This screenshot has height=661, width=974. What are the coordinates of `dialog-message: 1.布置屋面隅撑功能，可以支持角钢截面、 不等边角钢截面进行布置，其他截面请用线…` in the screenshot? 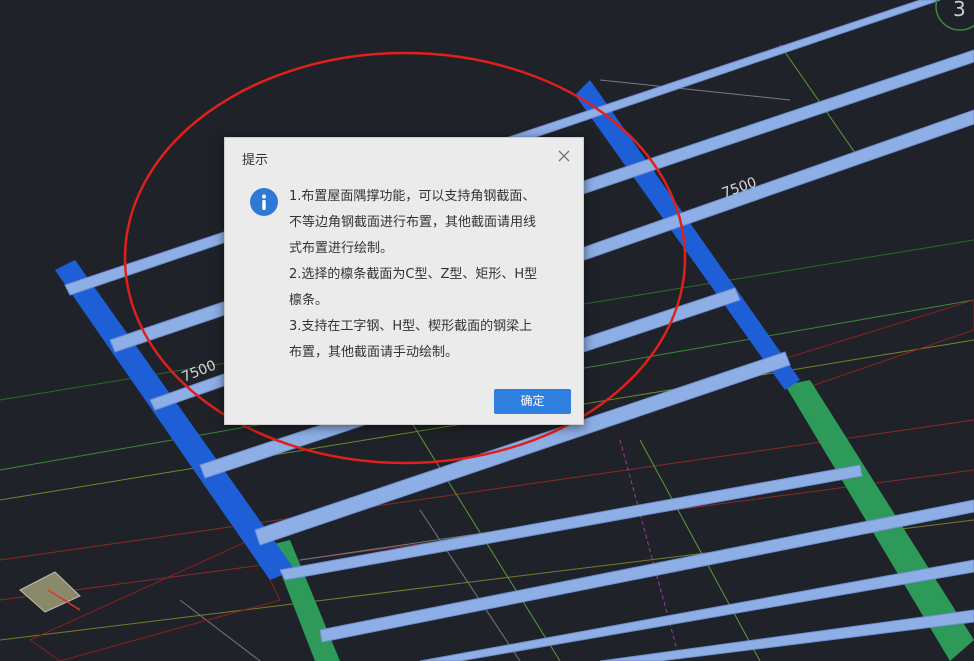 It's located at (431, 275).